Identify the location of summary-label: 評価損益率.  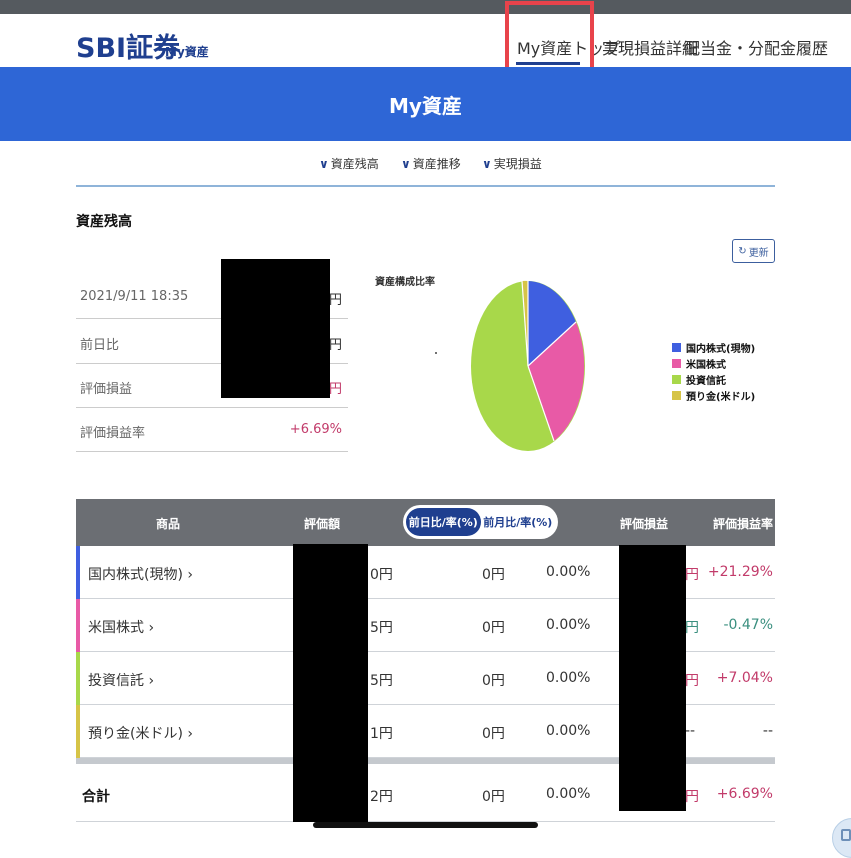
(113, 433).